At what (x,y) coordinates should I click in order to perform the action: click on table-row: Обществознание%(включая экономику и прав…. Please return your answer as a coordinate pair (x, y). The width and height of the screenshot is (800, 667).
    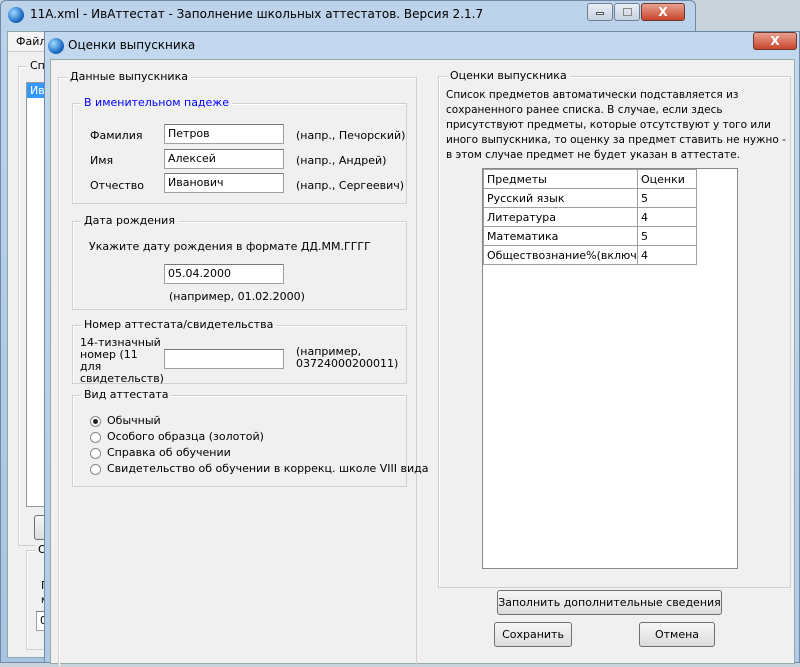
    Looking at the image, I should click on (590, 255).